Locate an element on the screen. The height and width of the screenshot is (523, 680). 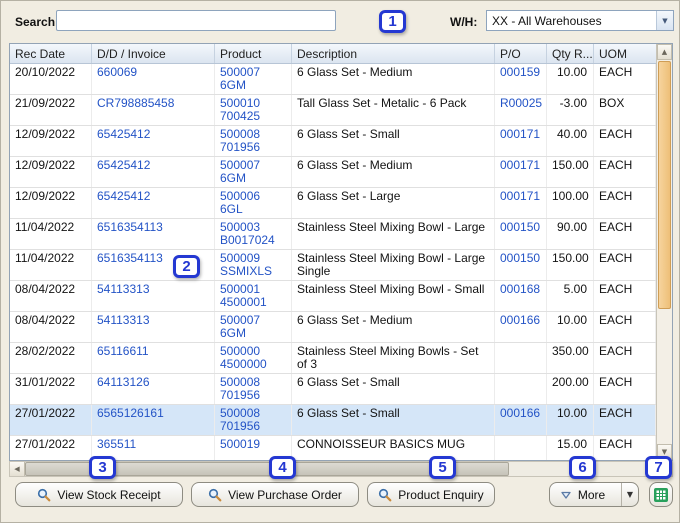
cell-rec-date: 08/04/2022 is located at coordinates (51, 327).